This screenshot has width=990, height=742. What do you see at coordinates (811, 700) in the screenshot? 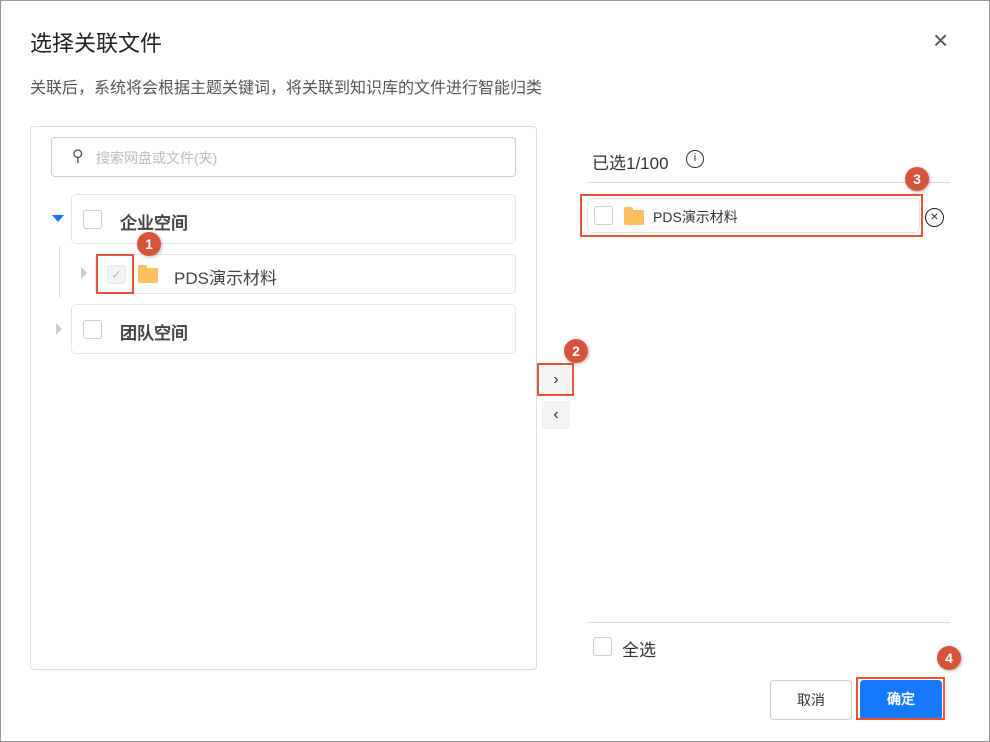
I see `cancel-button: 取消` at bounding box center [811, 700].